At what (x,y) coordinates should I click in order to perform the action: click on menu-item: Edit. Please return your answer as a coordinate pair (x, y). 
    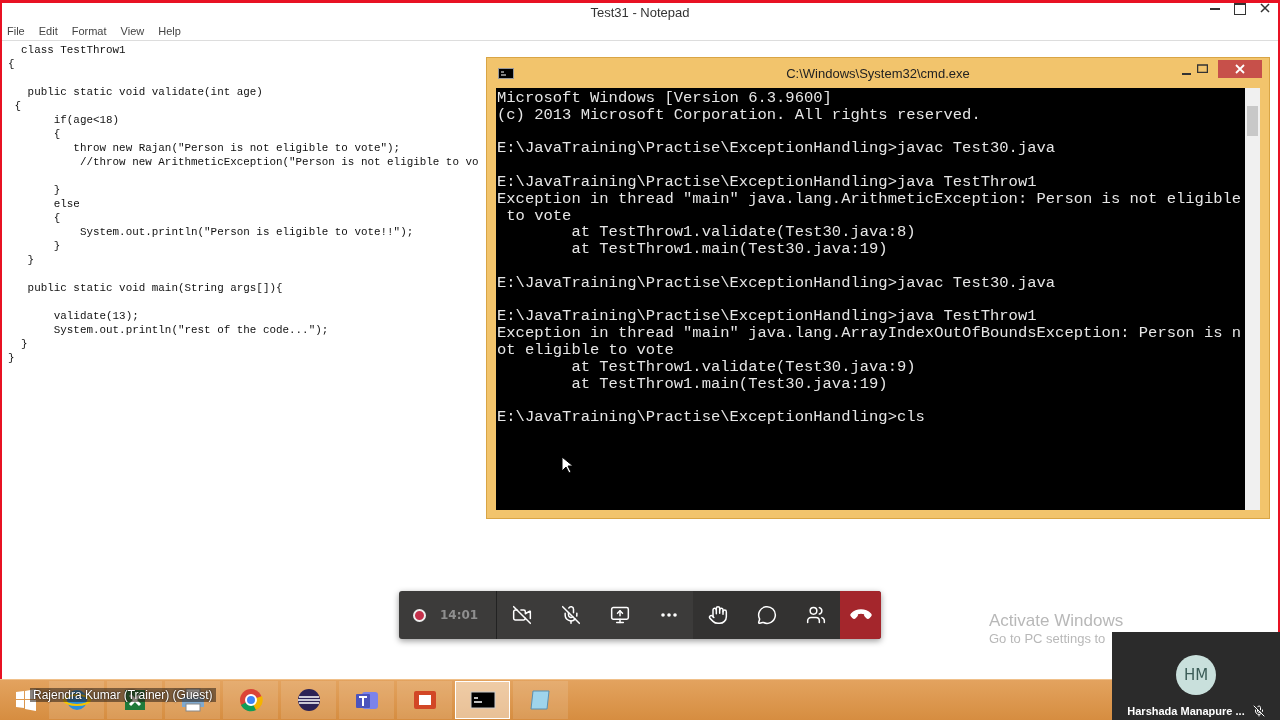
    Looking at the image, I should click on (48, 31).